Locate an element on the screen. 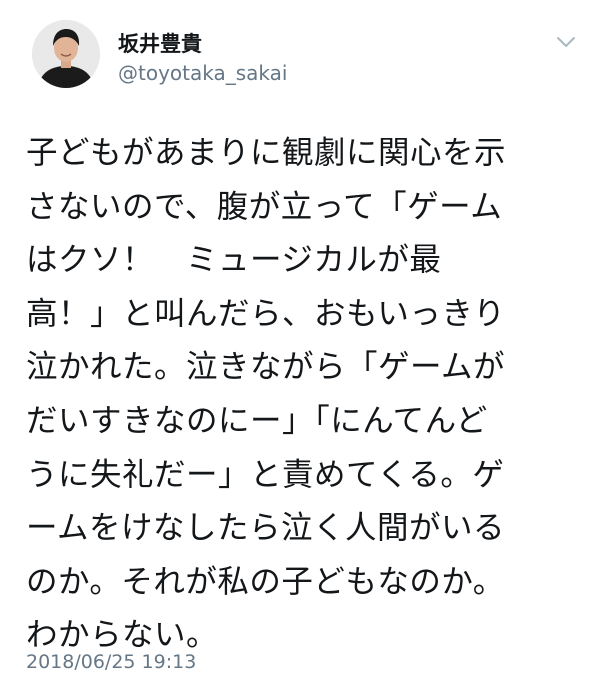 Image resolution: width=600 pixels, height=692 pixels. tweet-text-line: だいすきなのにー」「にんてんど is located at coordinates (257, 420).